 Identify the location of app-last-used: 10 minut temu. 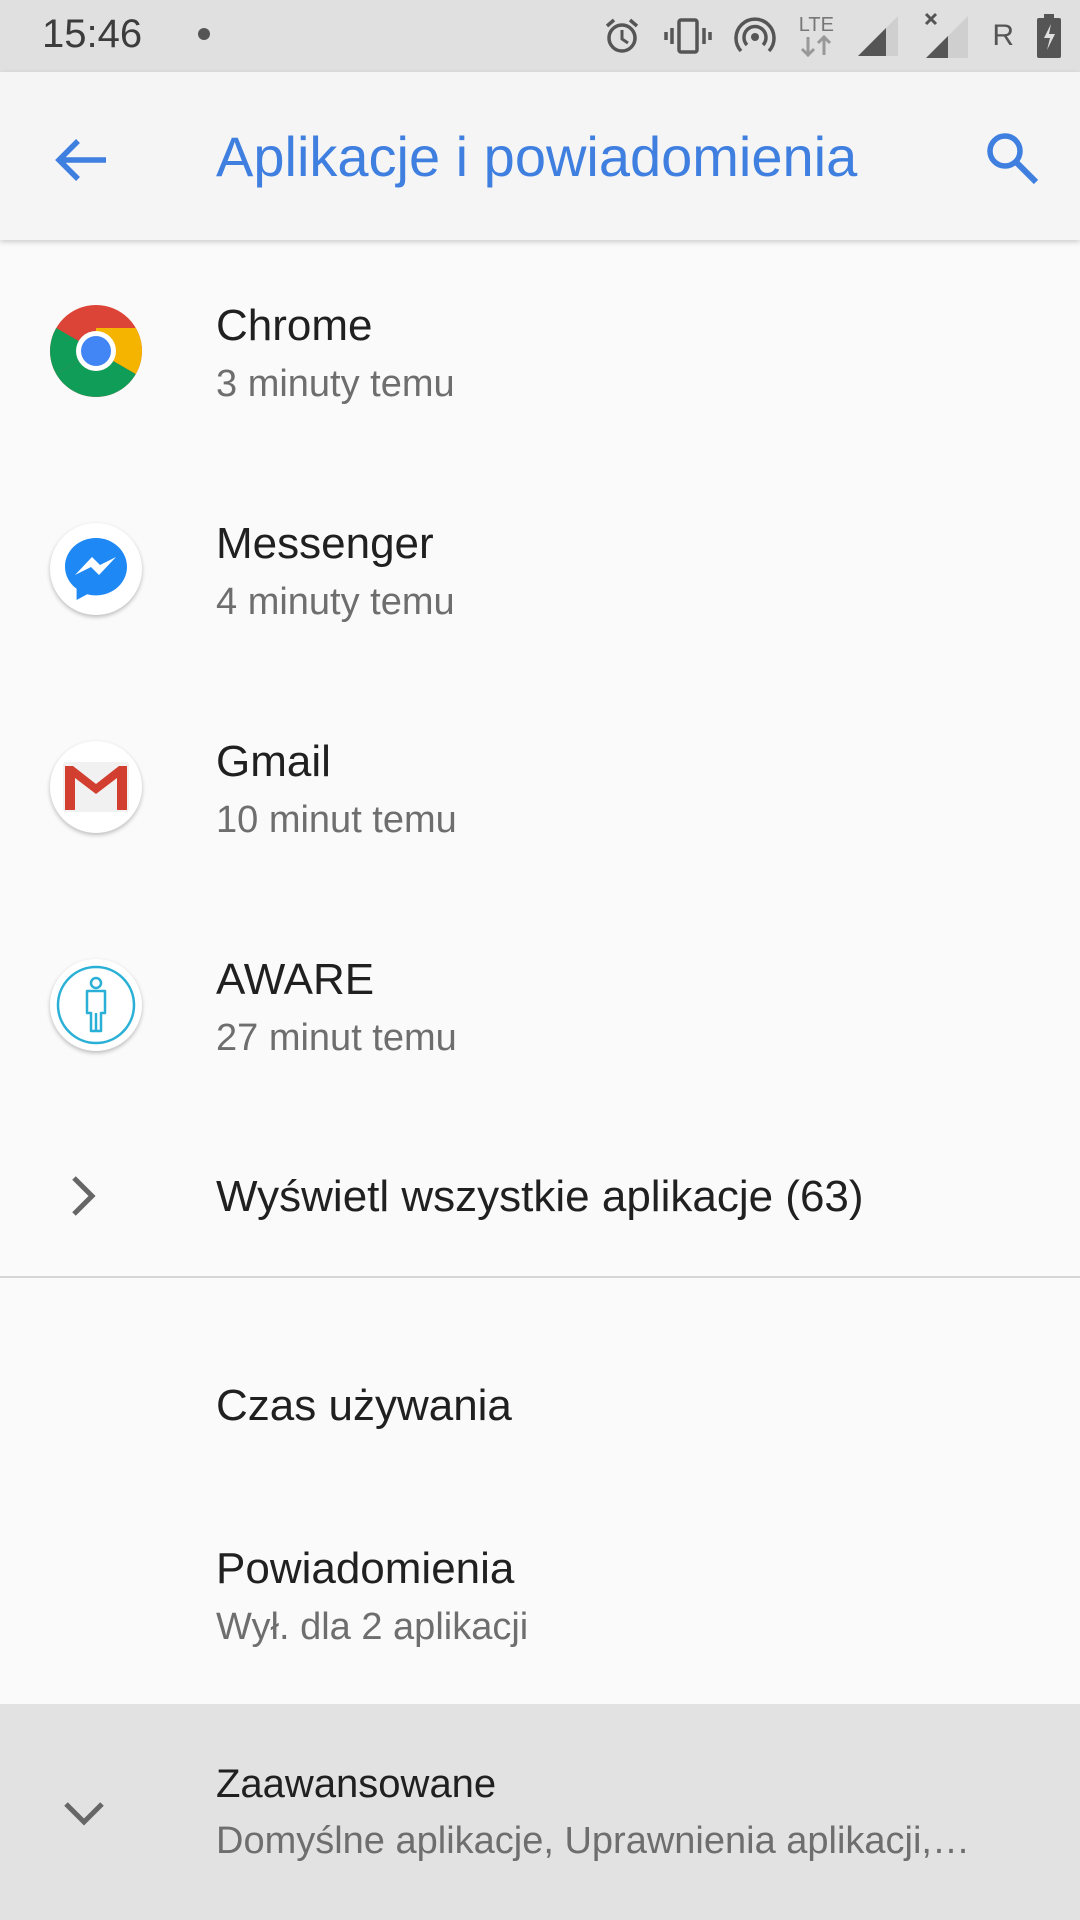
(336, 820).